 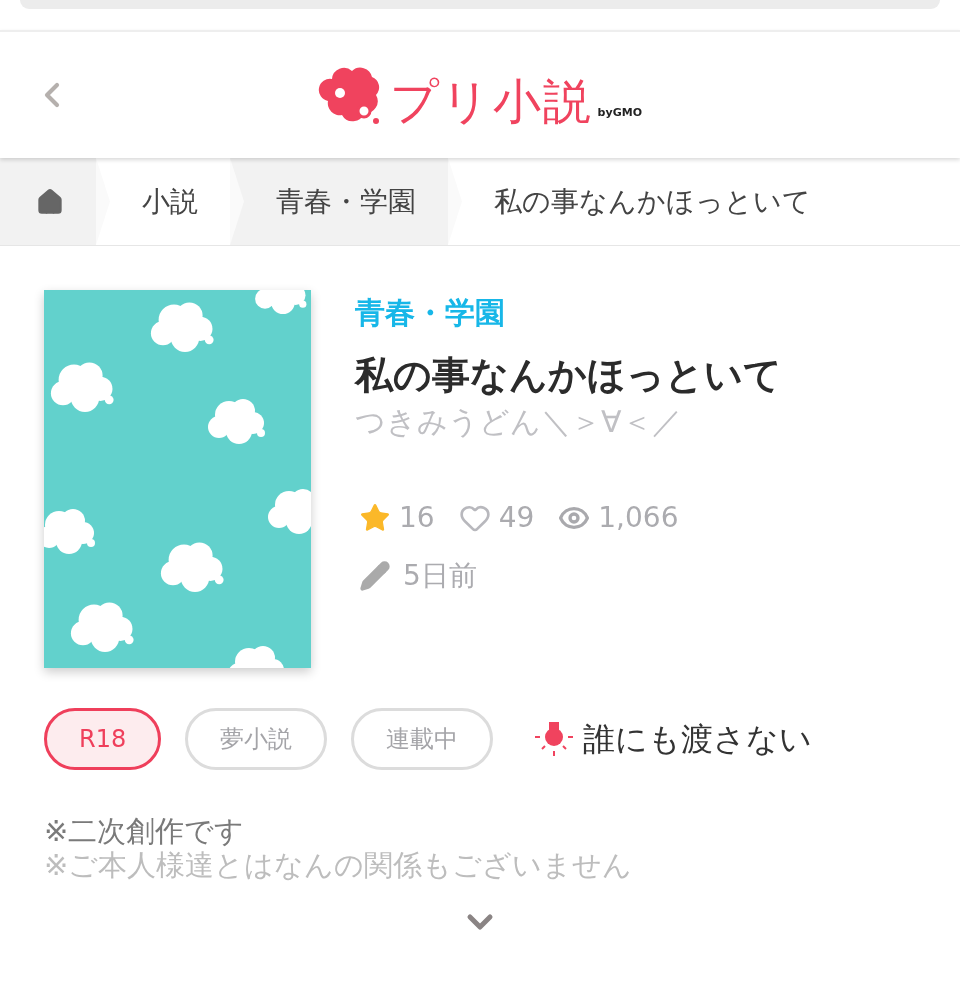 What do you see at coordinates (346, 201) in the screenshot?
I see `breadcrumb-link: 青春・学園` at bounding box center [346, 201].